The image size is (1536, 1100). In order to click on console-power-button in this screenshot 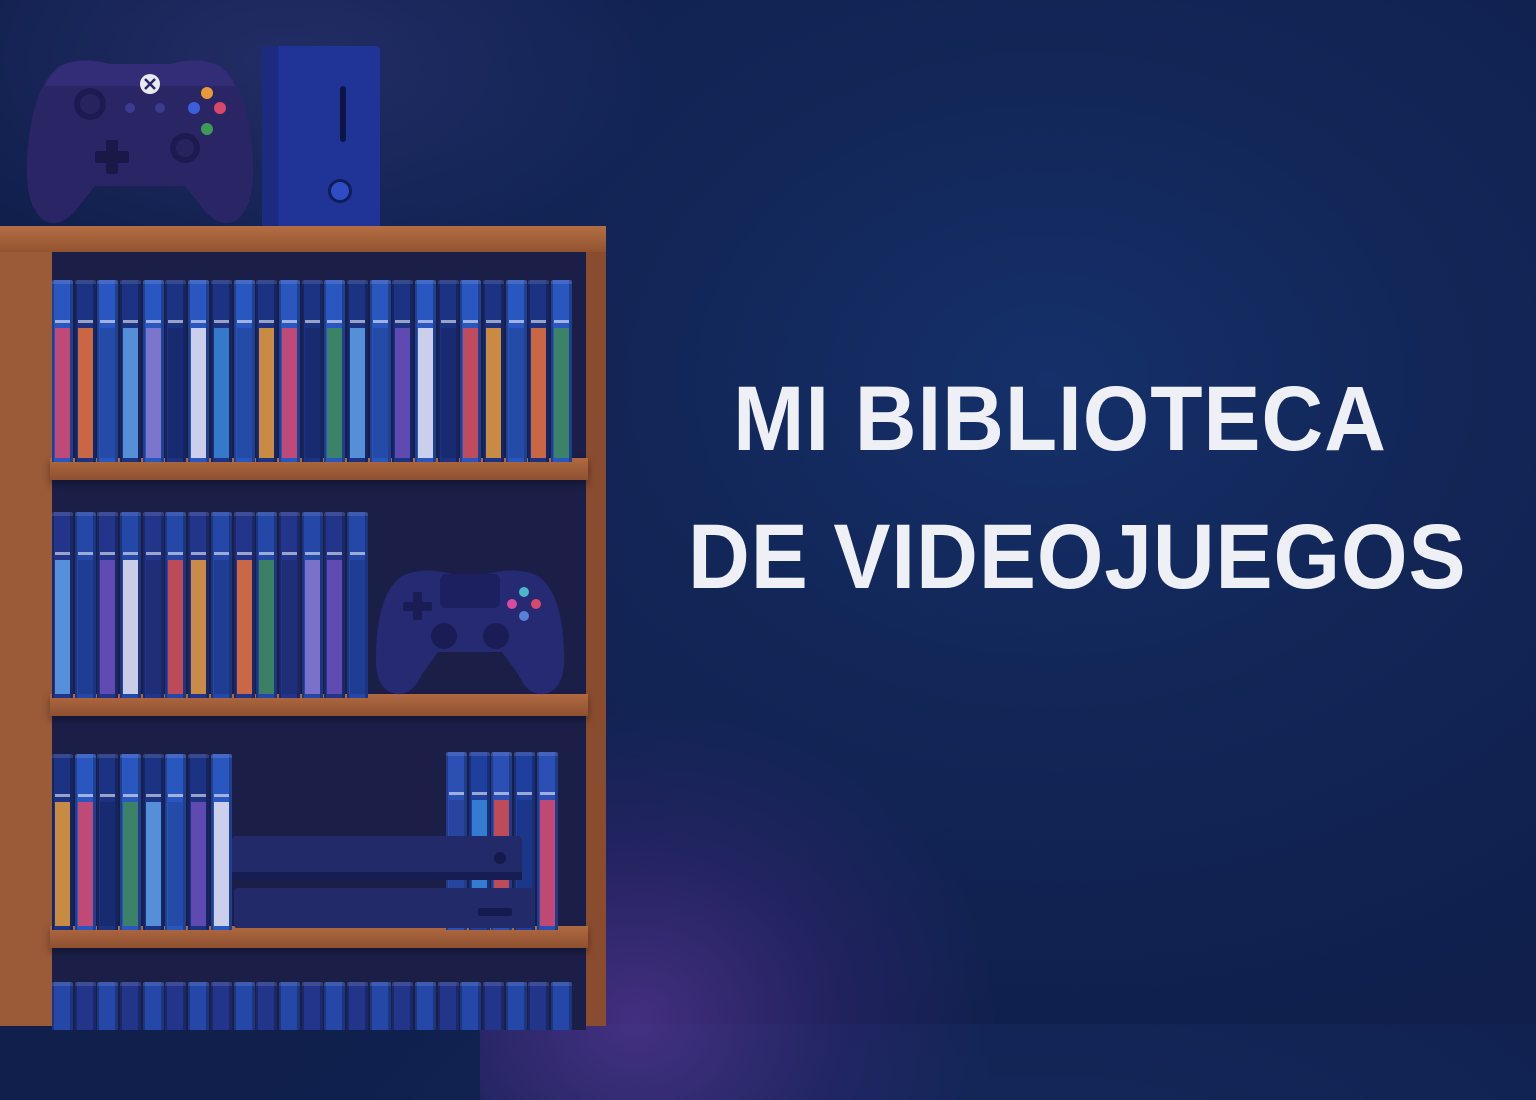, I will do `click(340, 191)`.